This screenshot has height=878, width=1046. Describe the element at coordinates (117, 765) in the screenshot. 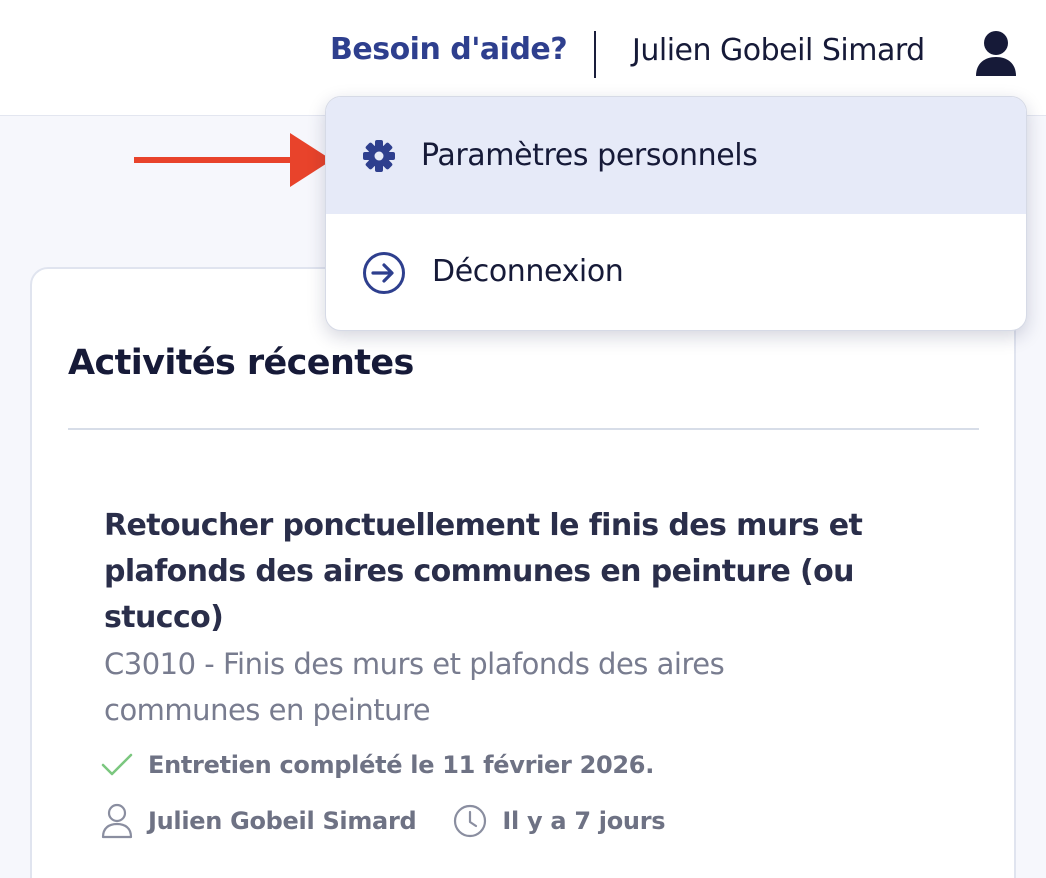

I see `check-icon` at that location.